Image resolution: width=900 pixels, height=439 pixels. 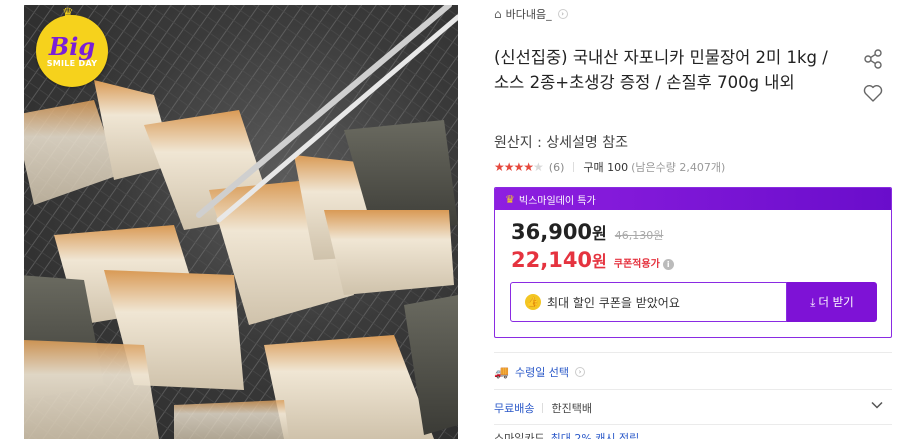 I want to click on sale-price: 36,900, so click(x=552, y=232).